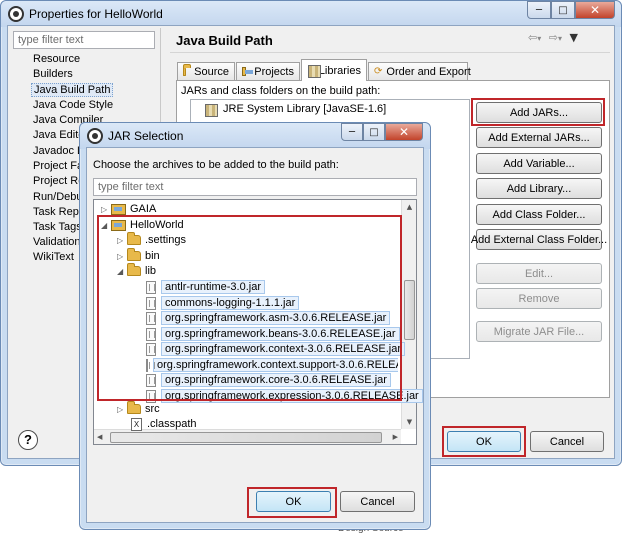 The image size is (624, 535). What do you see at coordinates (595, 10) in the screenshot?
I see `close-button: ✕` at bounding box center [595, 10].